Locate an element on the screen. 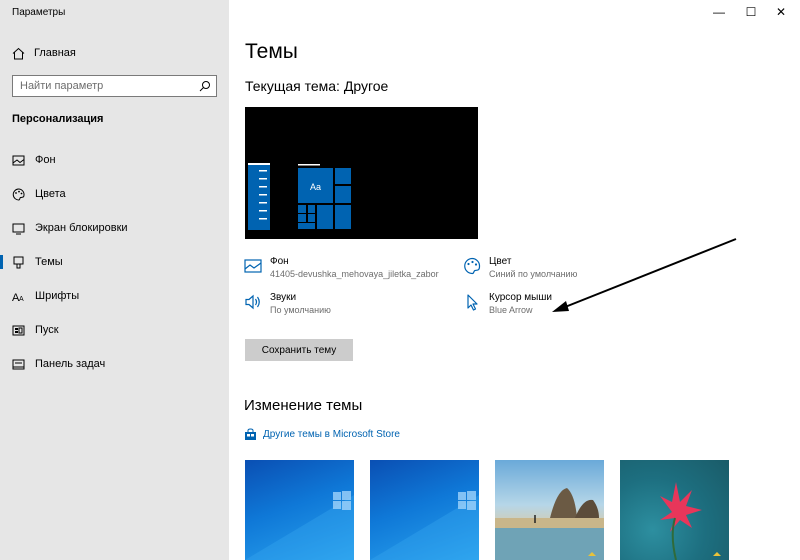 The height and width of the screenshot is (560, 800). start-icon is located at coordinates (18, 330).